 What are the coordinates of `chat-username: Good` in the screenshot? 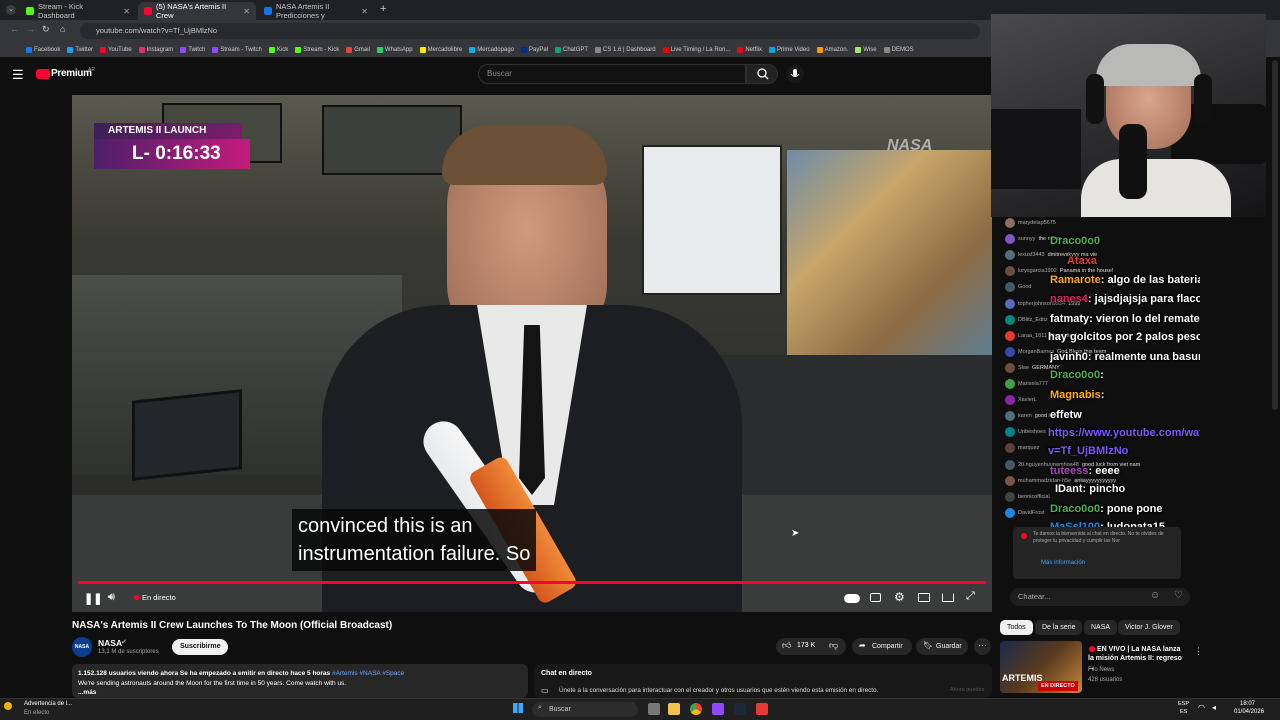 It's located at (1024, 287).